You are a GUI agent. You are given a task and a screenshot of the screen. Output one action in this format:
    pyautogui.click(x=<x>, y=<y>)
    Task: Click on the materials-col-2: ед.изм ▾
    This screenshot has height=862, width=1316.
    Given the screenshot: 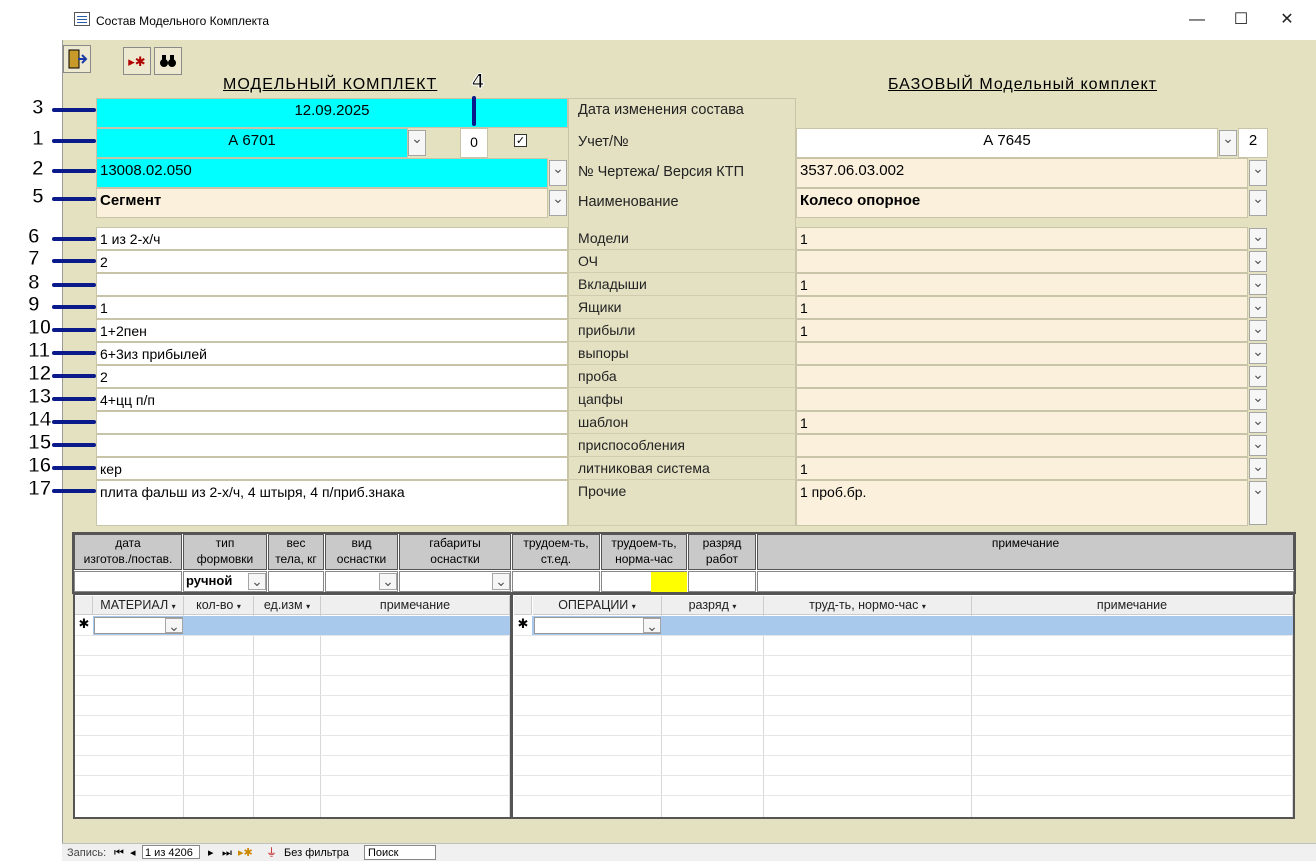 What is the action you would take?
    pyautogui.click(x=287, y=605)
    